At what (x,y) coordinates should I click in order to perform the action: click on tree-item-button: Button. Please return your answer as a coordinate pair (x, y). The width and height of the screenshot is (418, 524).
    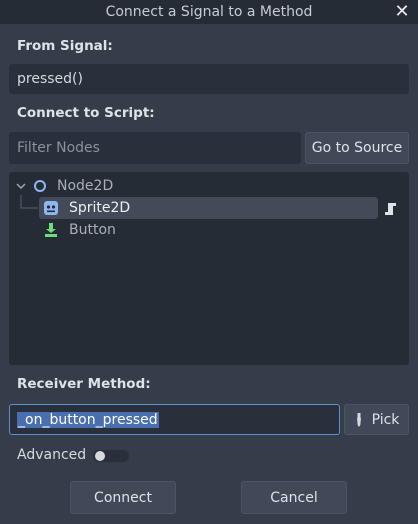
    Looking at the image, I should click on (193, 230).